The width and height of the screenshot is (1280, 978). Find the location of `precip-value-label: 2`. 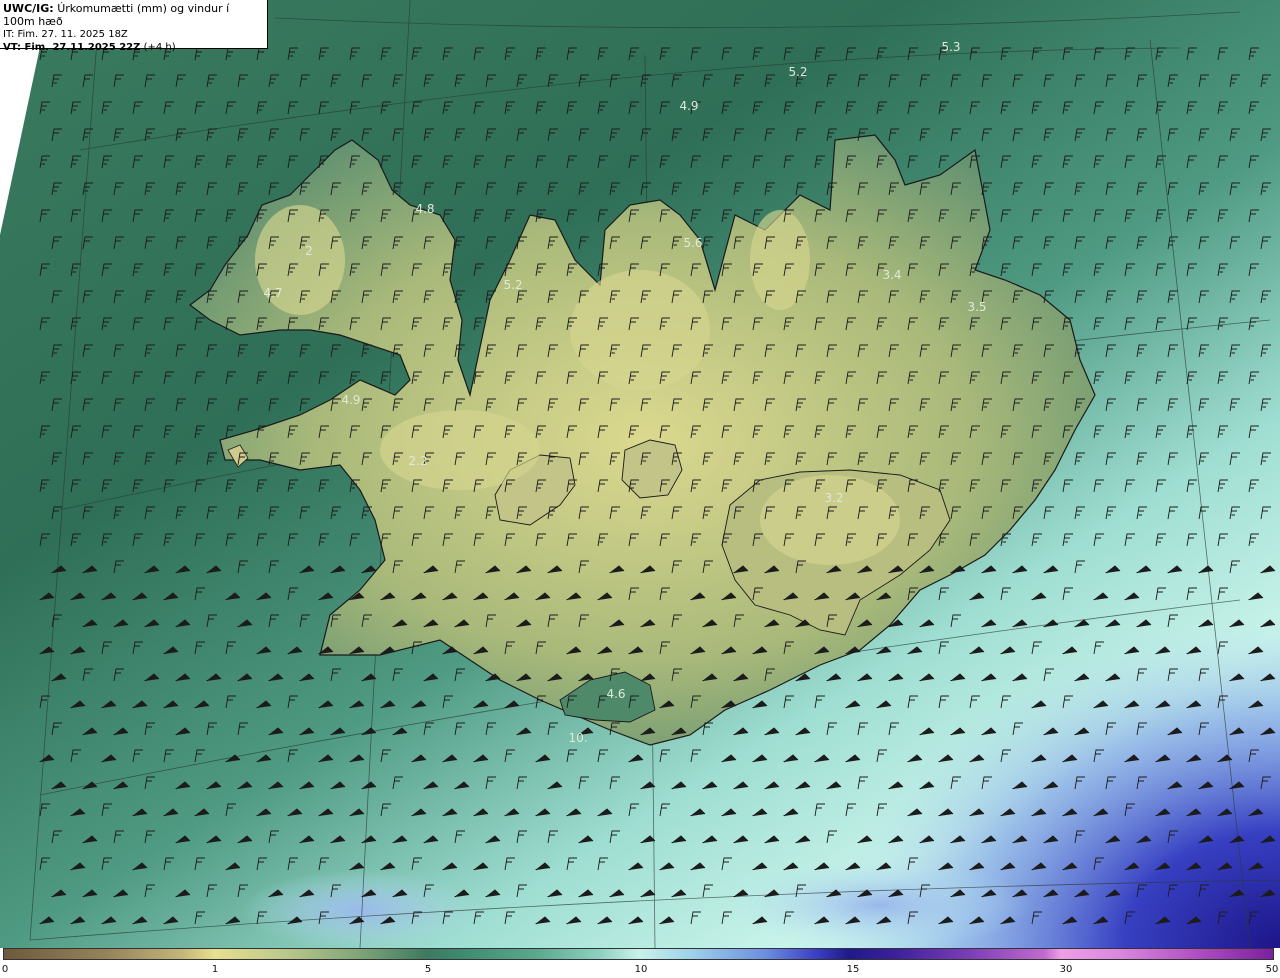

precip-value-label: 2 is located at coordinates (309, 251).